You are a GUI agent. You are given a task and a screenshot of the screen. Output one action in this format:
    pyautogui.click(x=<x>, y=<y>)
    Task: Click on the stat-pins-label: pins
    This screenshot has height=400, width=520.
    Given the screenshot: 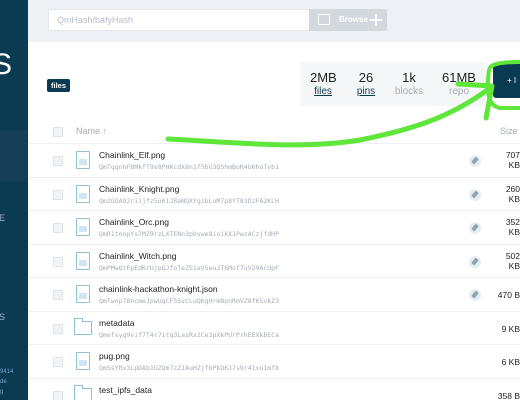 What is the action you would take?
    pyautogui.click(x=366, y=91)
    